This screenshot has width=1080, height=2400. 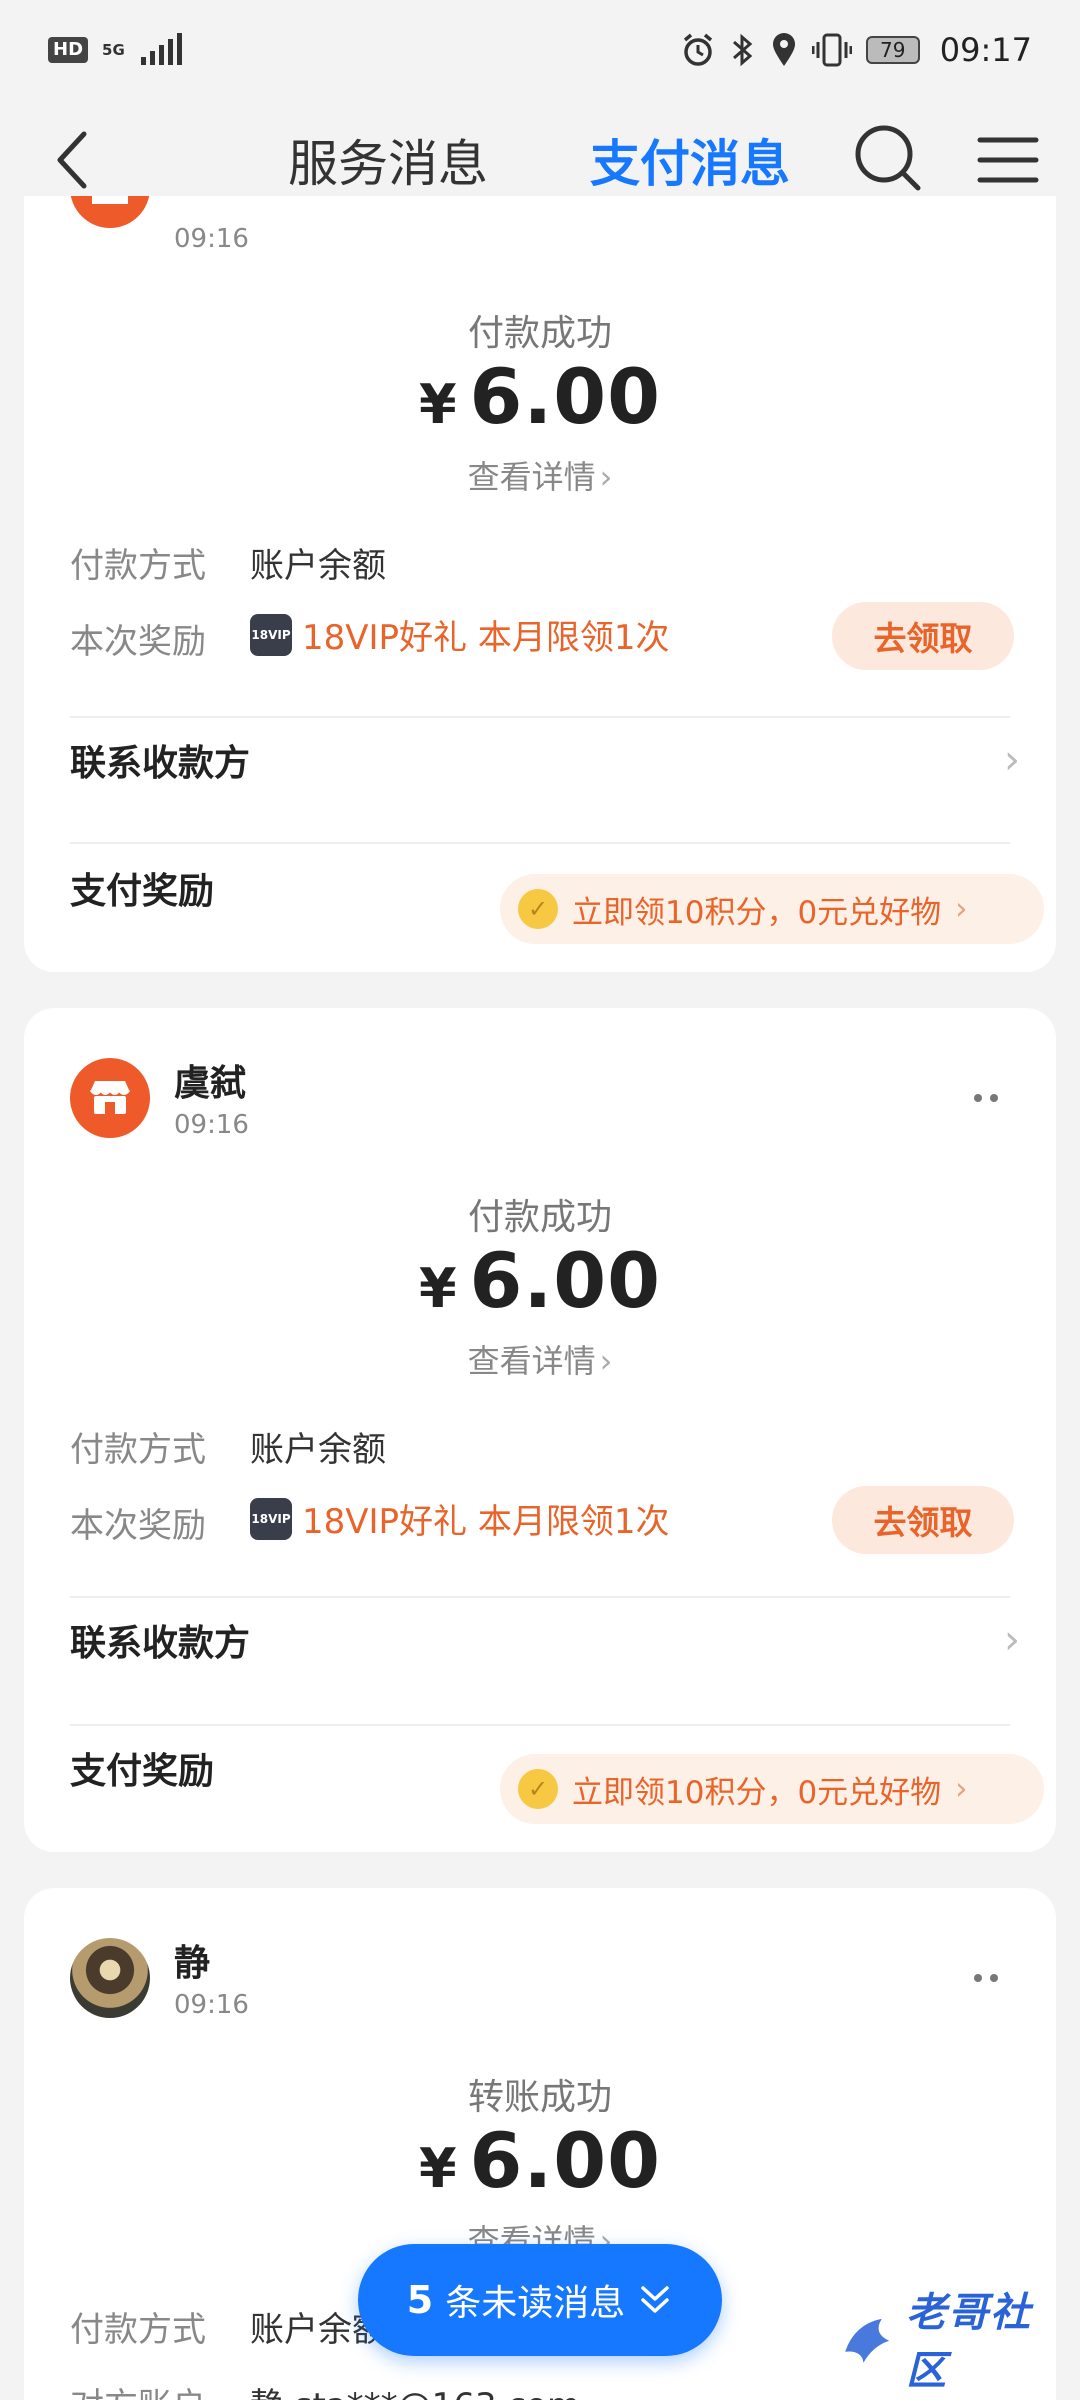 I want to click on merchant-name: 虞弑, so click(x=210, y=1083).